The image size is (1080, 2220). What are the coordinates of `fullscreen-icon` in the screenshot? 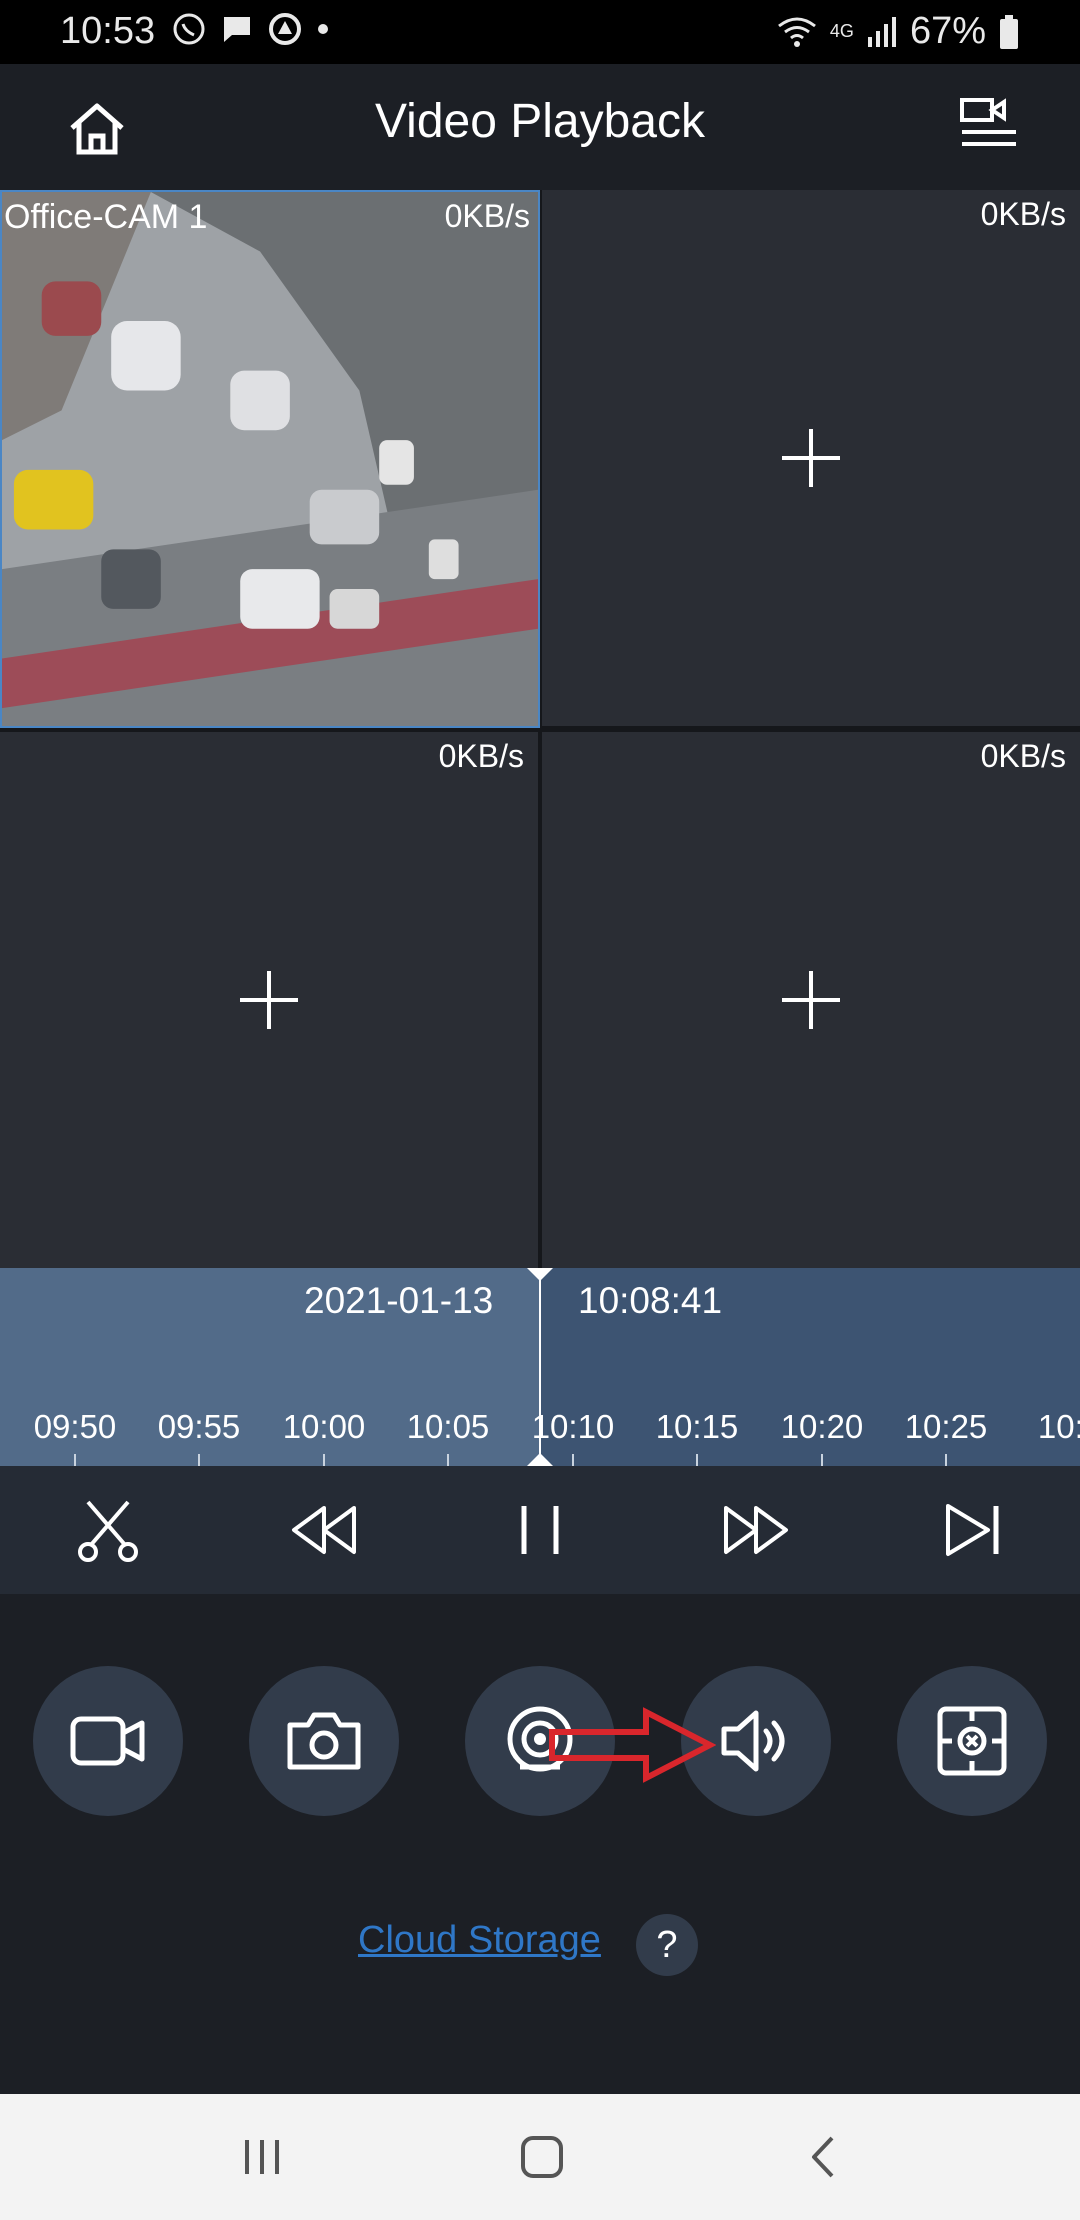 It's located at (972, 1741).